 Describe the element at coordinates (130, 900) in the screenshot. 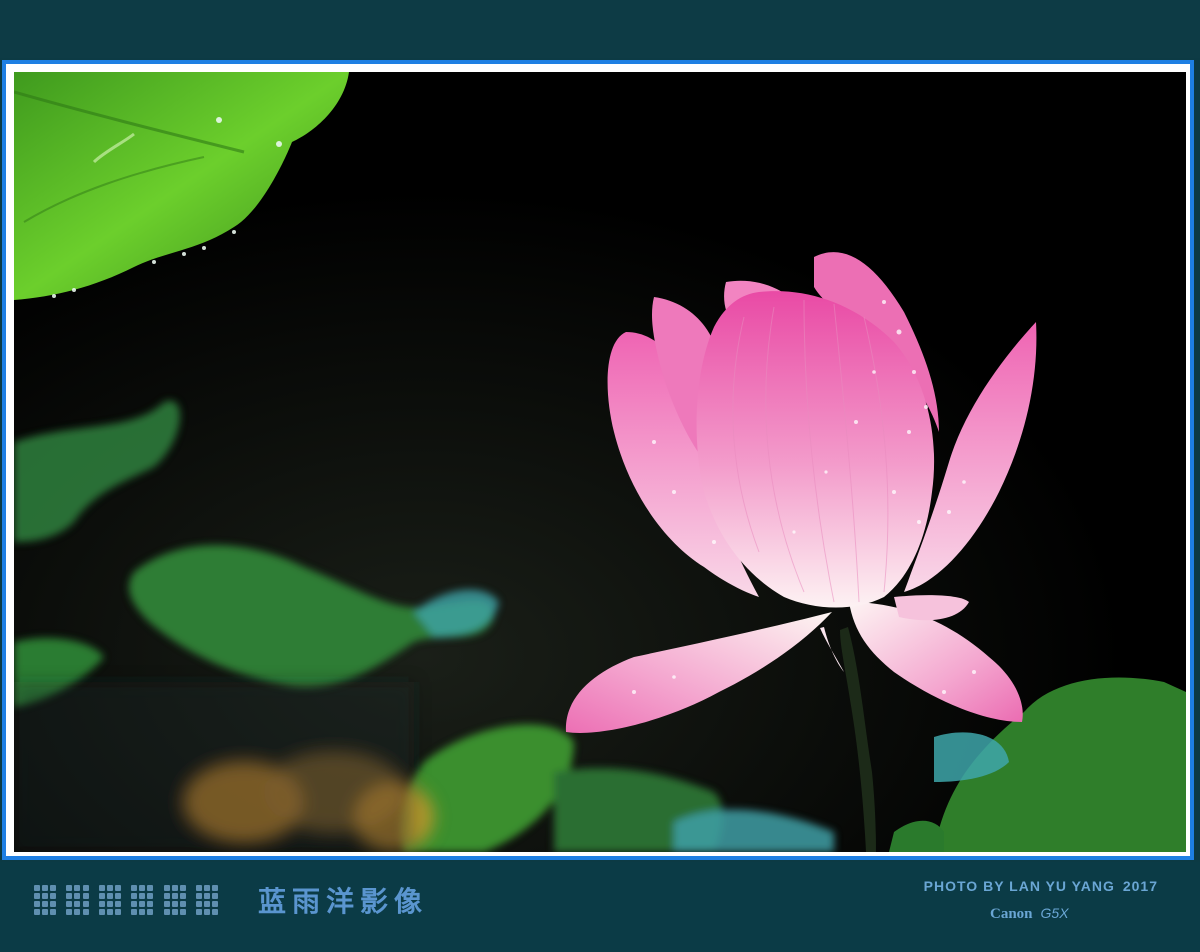

I see `decorative-dot-grid` at that location.